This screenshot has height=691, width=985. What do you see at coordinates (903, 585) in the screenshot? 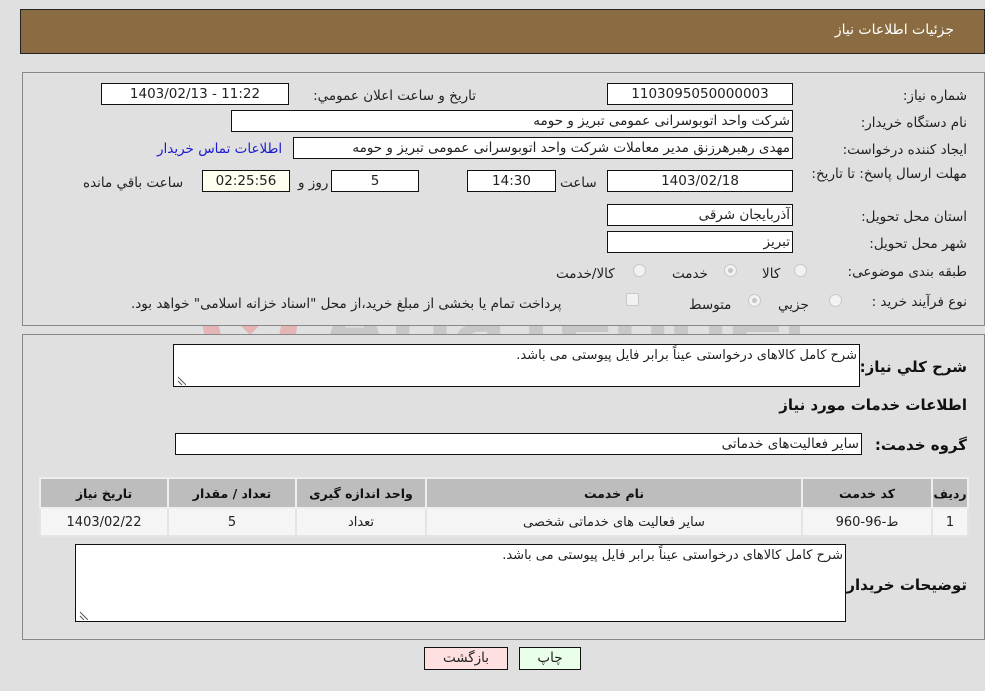
I see `buyer-notes-label: توضیحات خریدار:` at bounding box center [903, 585].